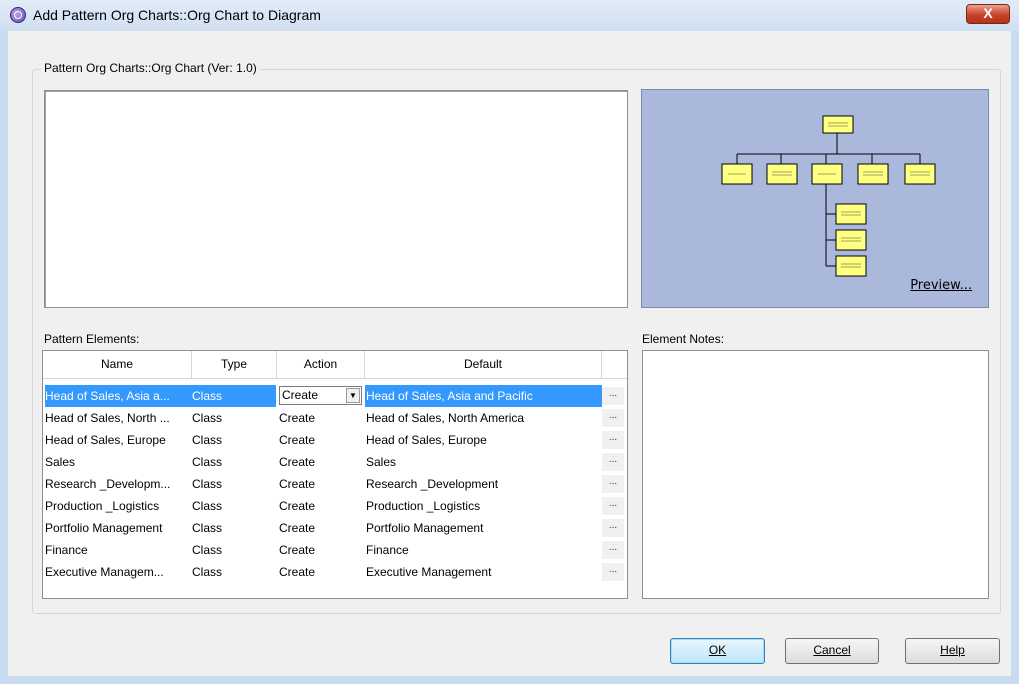 This screenshot has height=684, width=1019. Describe the element at coordinates (426, 440) in the screenshot. I see `cell-default: Head of Sales, Europe` at that location.